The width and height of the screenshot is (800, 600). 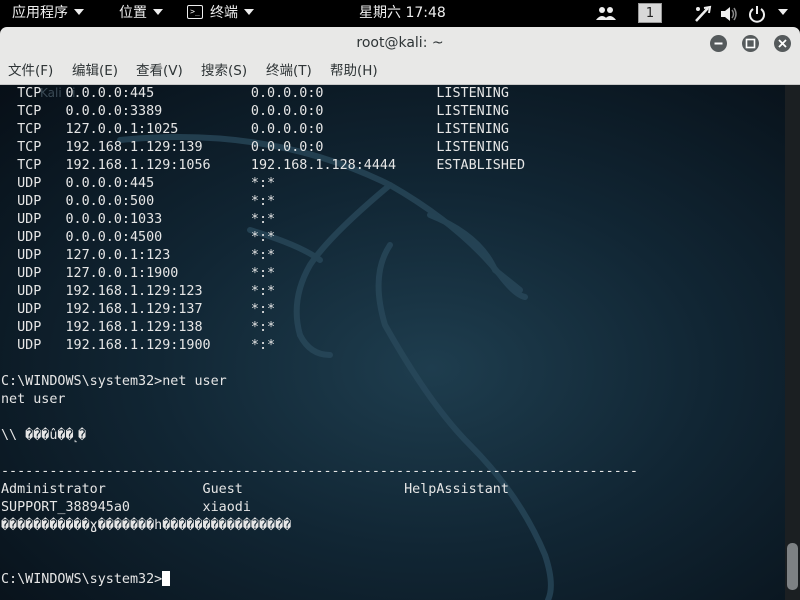 What do you see at coordinates (33, 399) in the screenshot?
I see `echo-line: net user` at bounding box center [33, 399].